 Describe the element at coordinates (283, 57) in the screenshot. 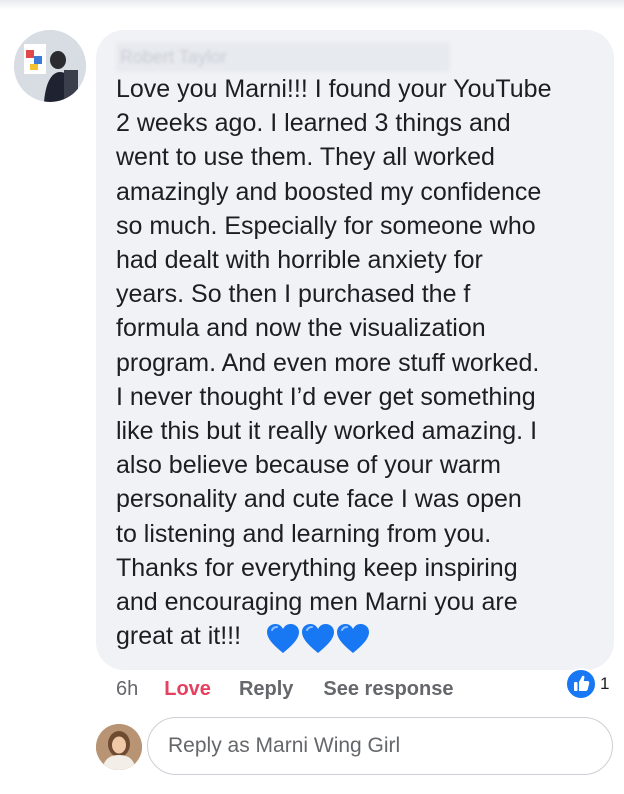

I see `comment-author-name: Robert Taylor` at that location.